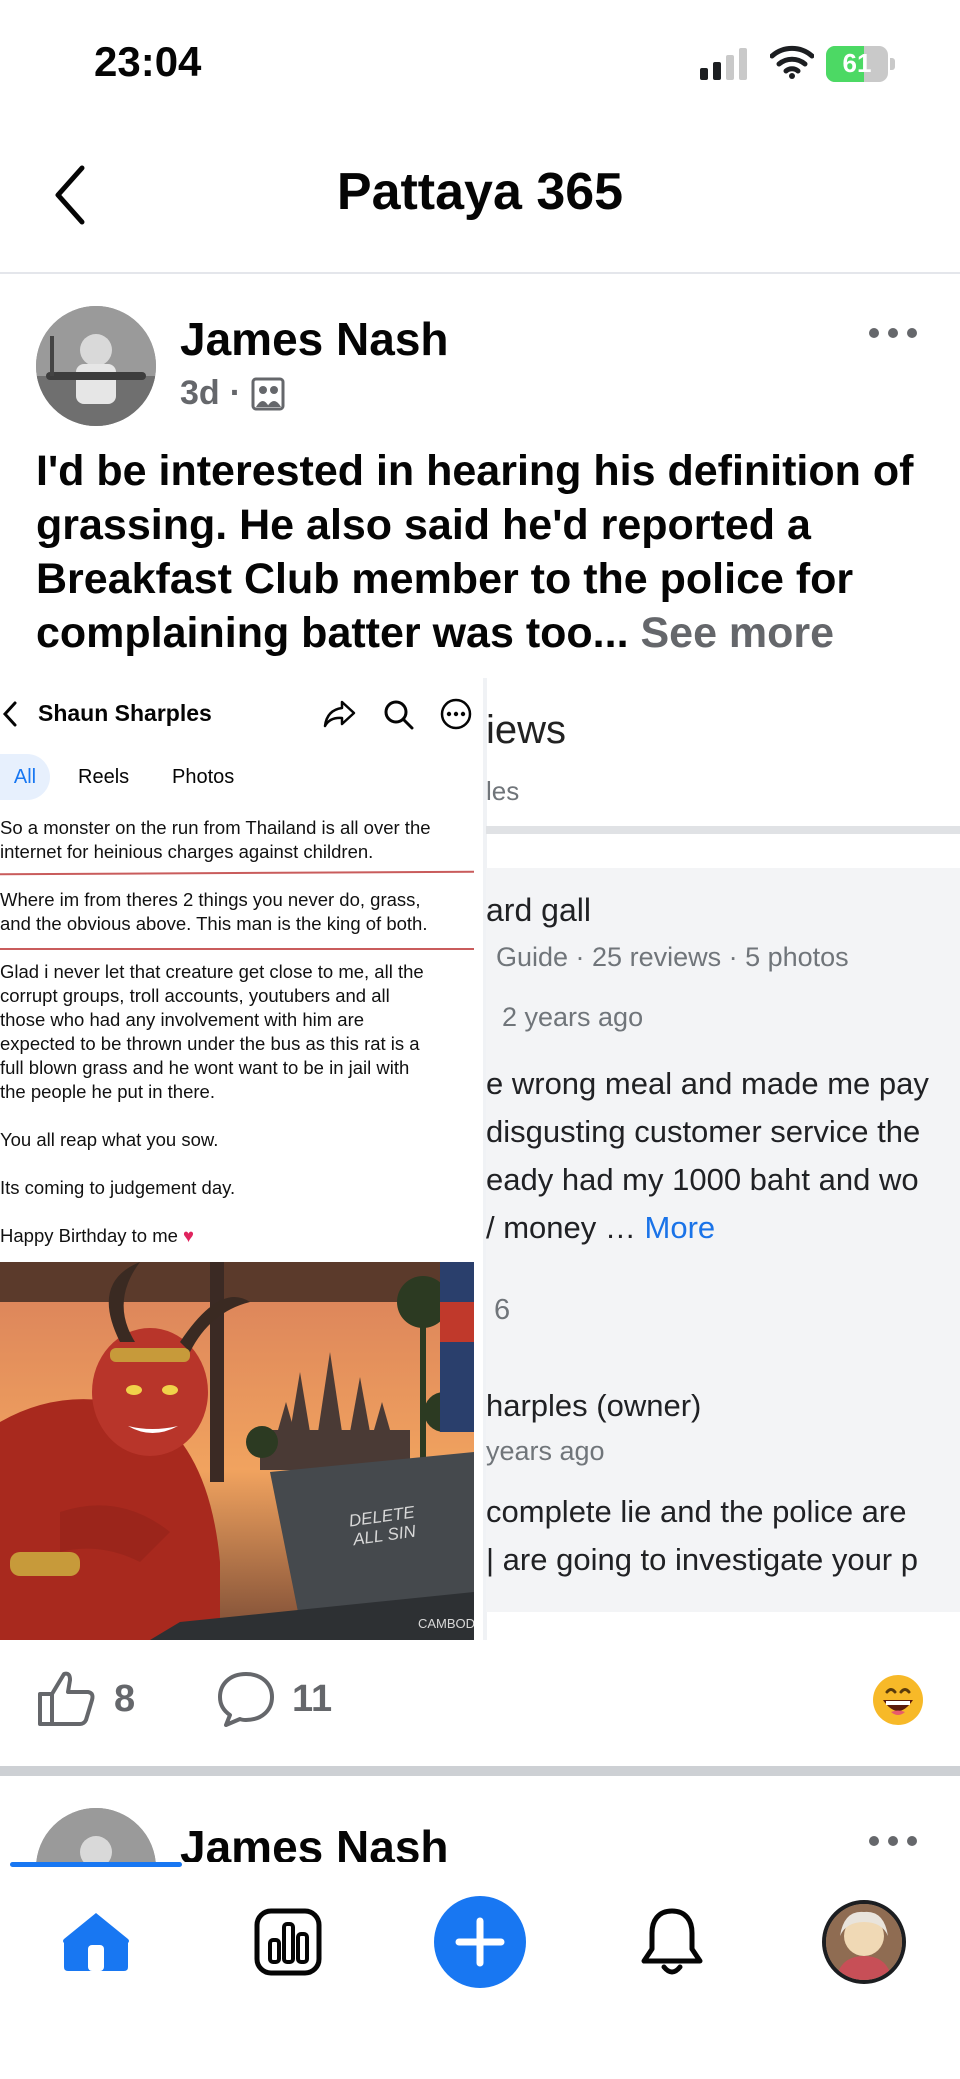 The width and height of the screenshot is (960, 2079). Describe the element at coordinates (125, 713) in the screenshot. I see `shot-profile-name: Shaun Sharples` at that location.